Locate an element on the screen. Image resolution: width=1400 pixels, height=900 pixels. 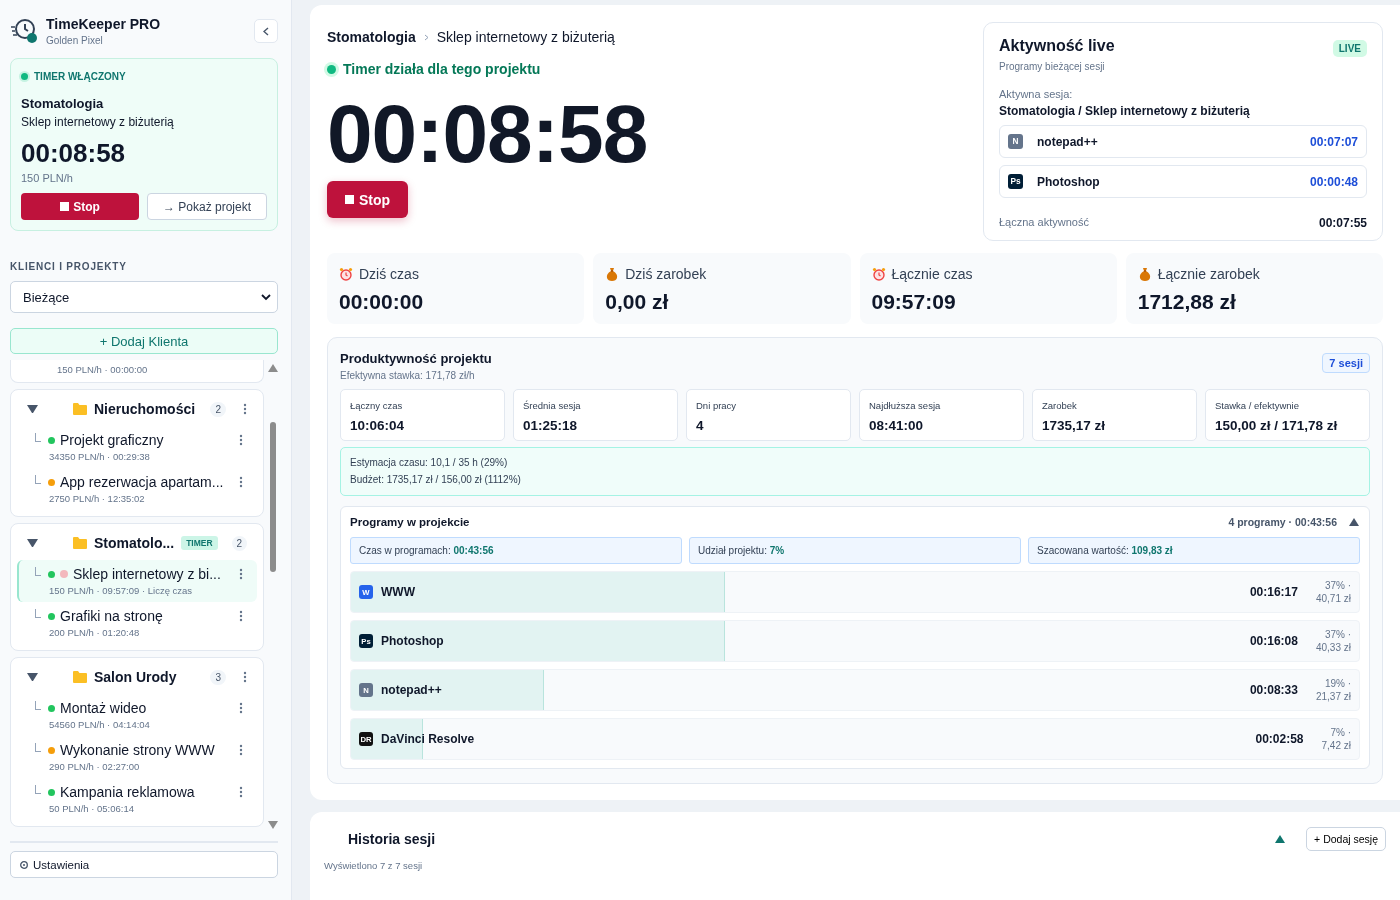
project-item: Grafiki na stronę 200 PLN/h · 01:20:48 is located at coordinates (137, 623).